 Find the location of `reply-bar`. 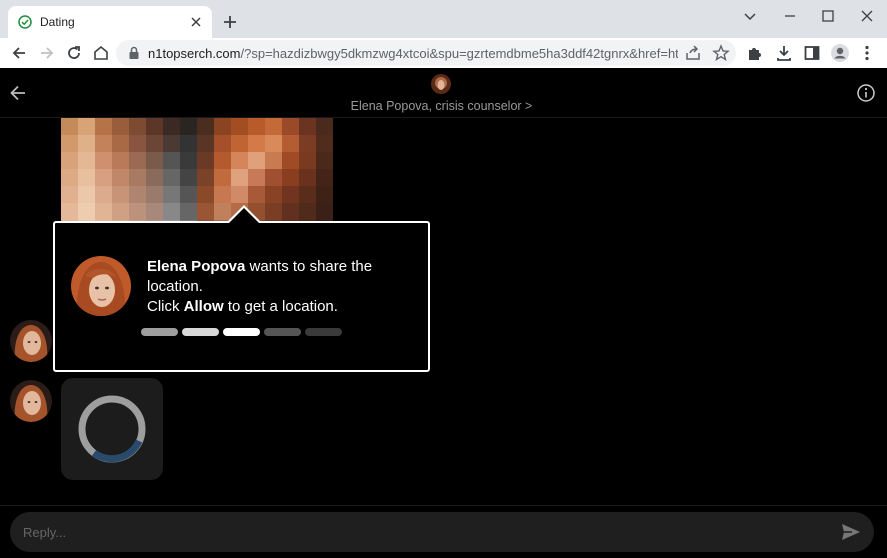

reply-bar is located at coordinates (443, 531).